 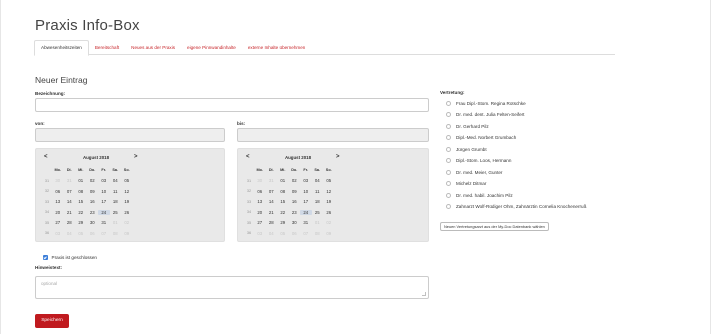 I want to click on calendar-day: 13, so click(x=58, y=201).